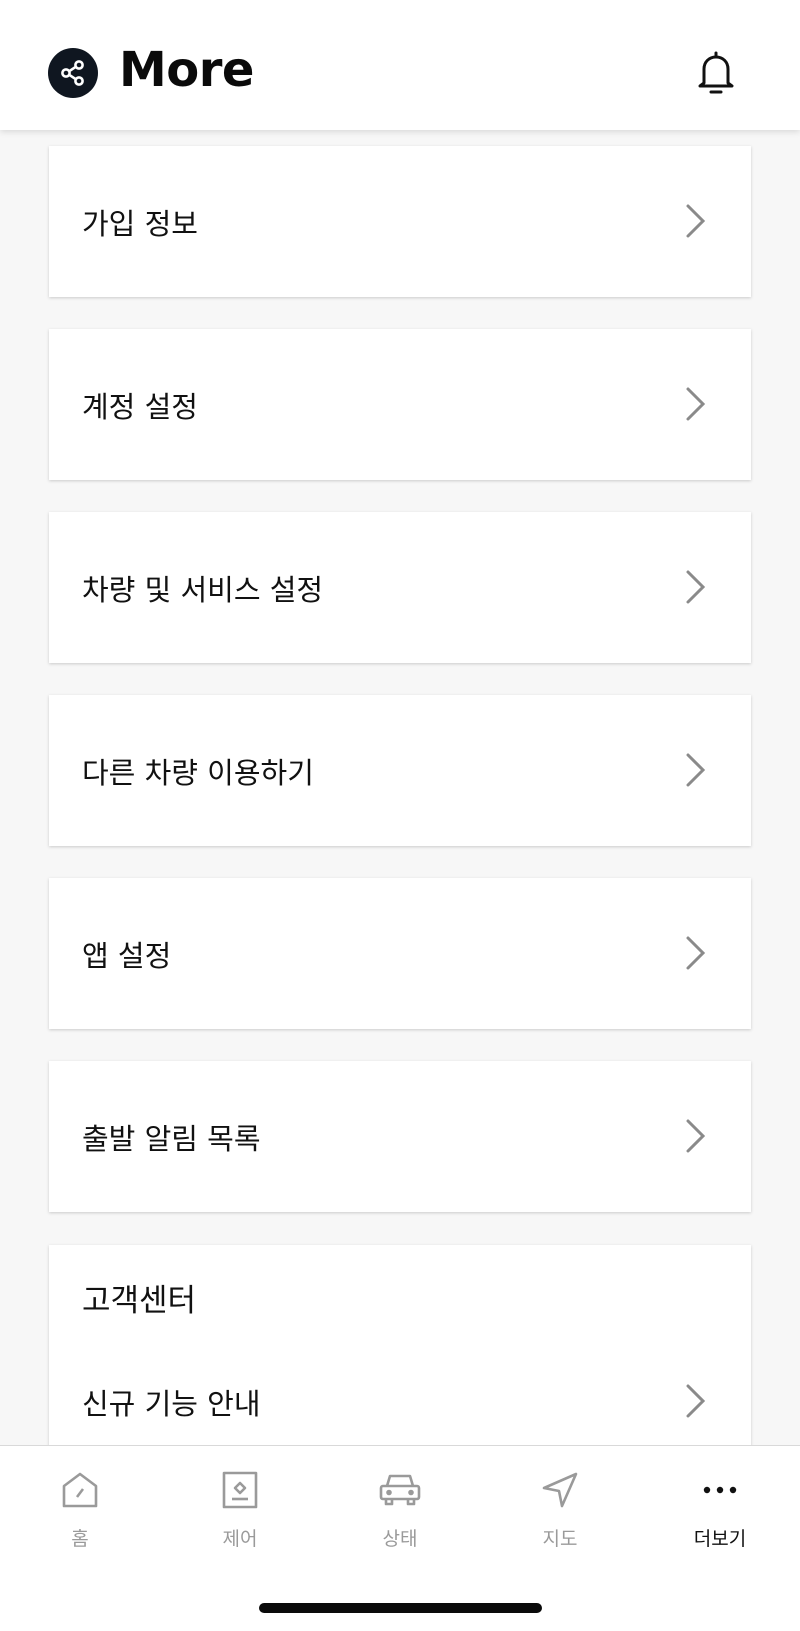 Image resolution: width=800 pixels, height=1631 pixels. Describe the element at coordinates (240, 1490) in the screenshot. I see `control-icon` at that location.